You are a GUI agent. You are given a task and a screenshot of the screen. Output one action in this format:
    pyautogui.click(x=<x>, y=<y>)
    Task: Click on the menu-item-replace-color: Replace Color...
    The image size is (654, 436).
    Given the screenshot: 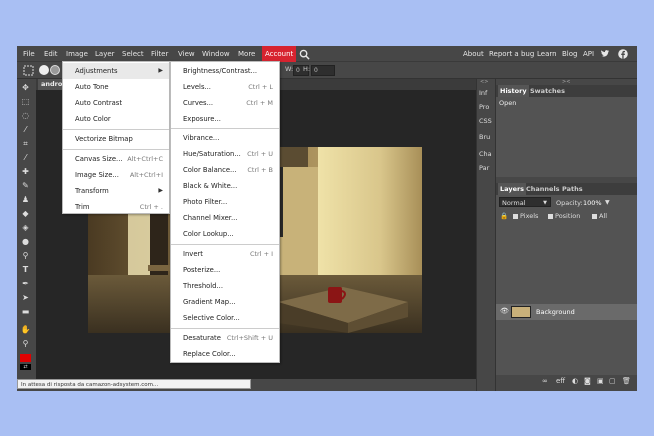 What is the action you would take?
    pyautogui.click(x=225, y=354)
    